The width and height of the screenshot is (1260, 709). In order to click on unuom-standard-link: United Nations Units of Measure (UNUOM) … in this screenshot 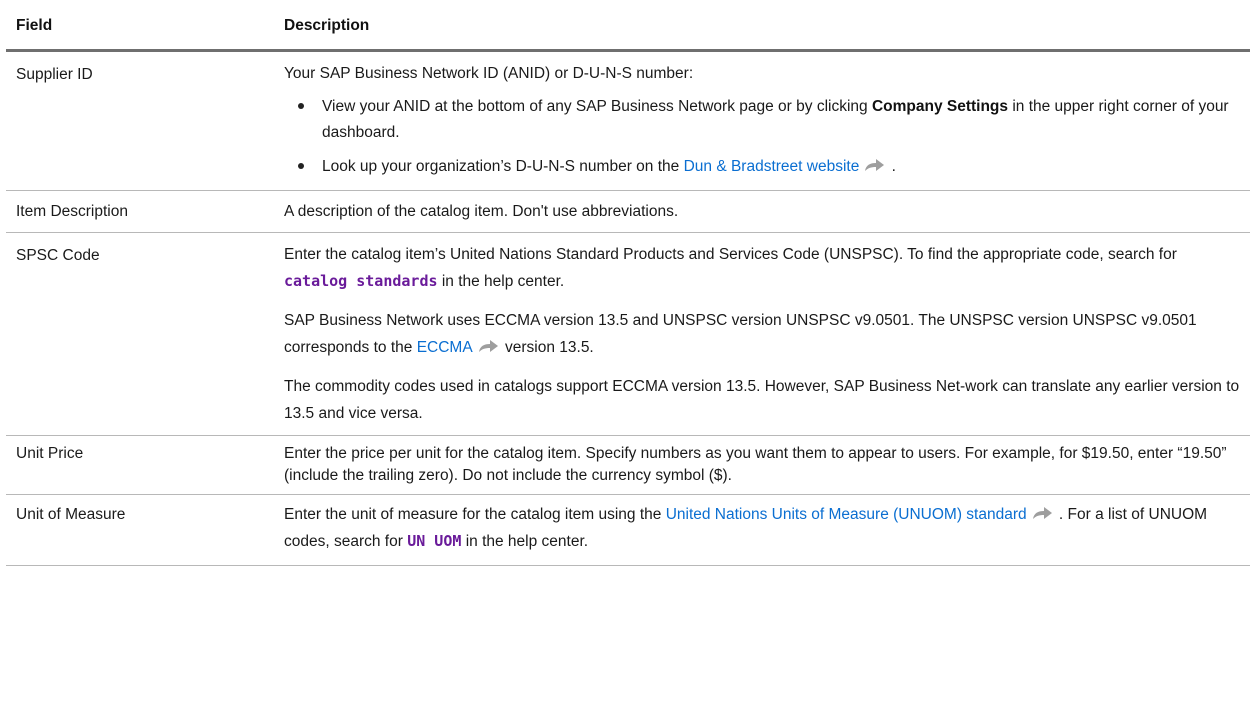, I will do `click(846, 514)`.